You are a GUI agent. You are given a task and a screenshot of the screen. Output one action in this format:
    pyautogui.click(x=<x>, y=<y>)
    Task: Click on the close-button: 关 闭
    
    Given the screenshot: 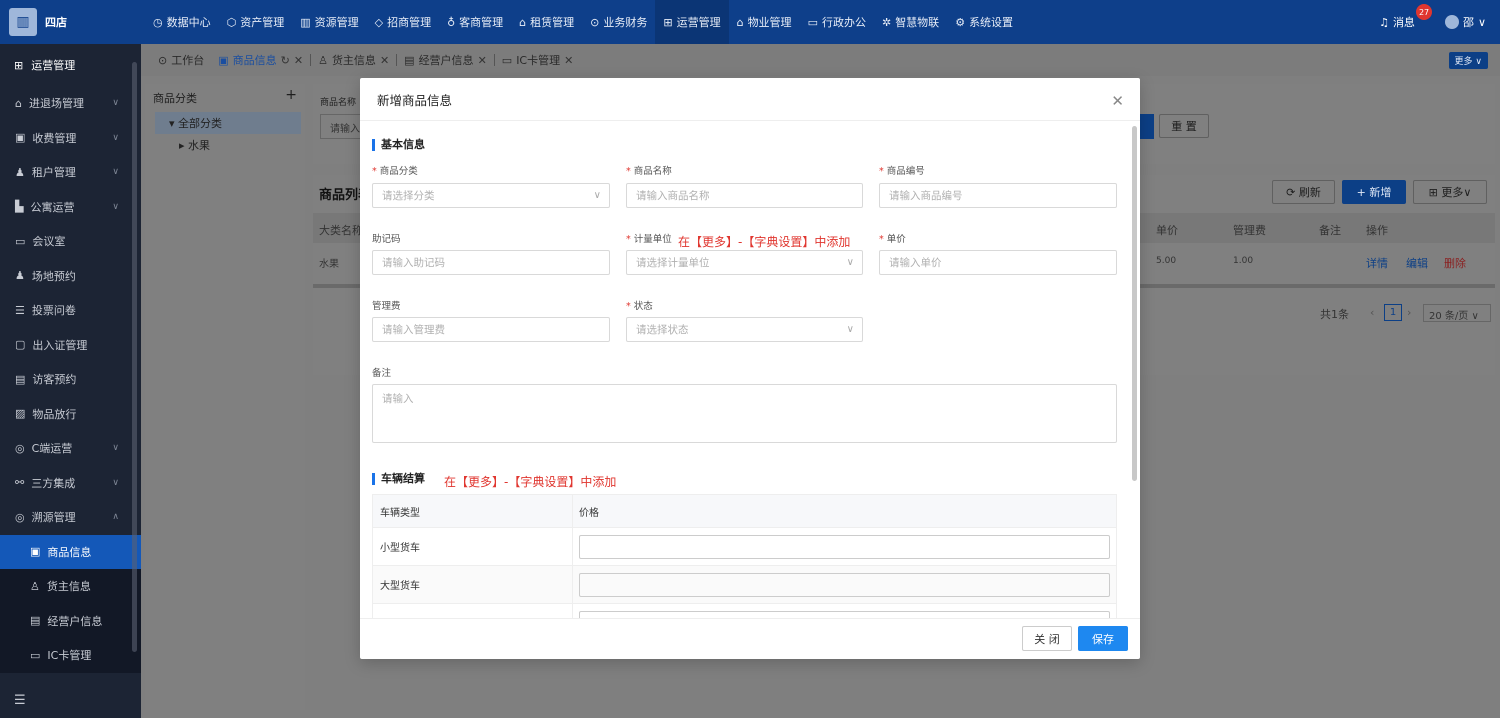 What is the action you would take?
    pyautogui.click(x=1047, y=638)
    